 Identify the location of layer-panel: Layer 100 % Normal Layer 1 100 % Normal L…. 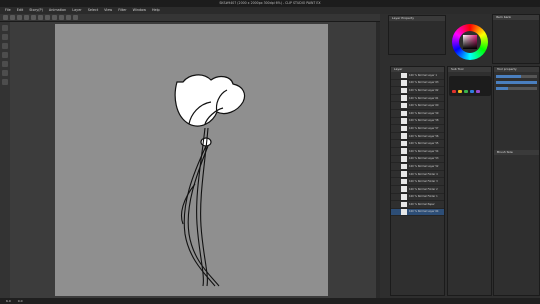
(417, 181).